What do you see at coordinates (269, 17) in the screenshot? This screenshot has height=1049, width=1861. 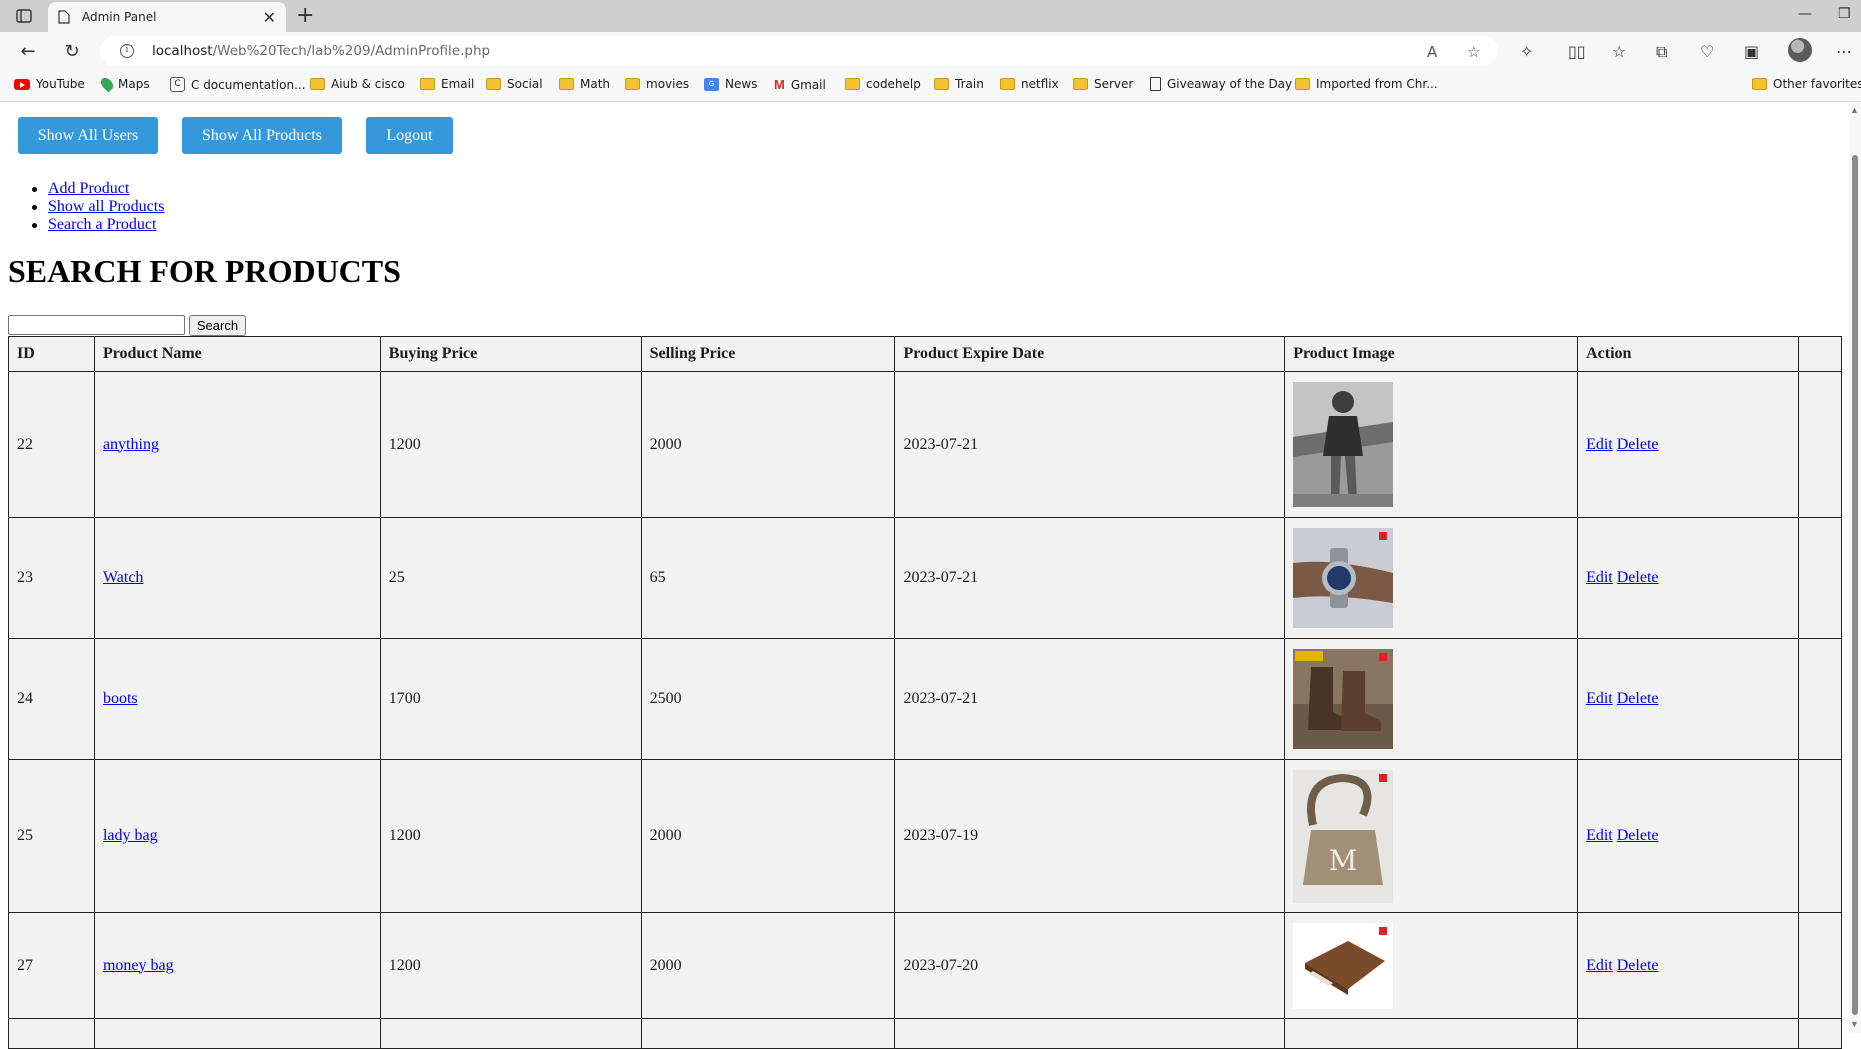 I see `tab-close-icon: ✕` at bounding box center [269, 17].